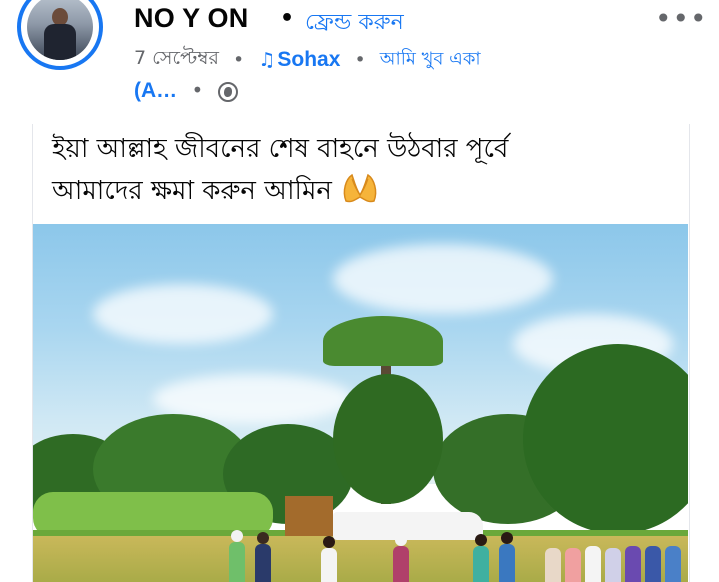 This screenshot has height=582, width=719. I want to click on photo-bier-frame, so click(309, 516).